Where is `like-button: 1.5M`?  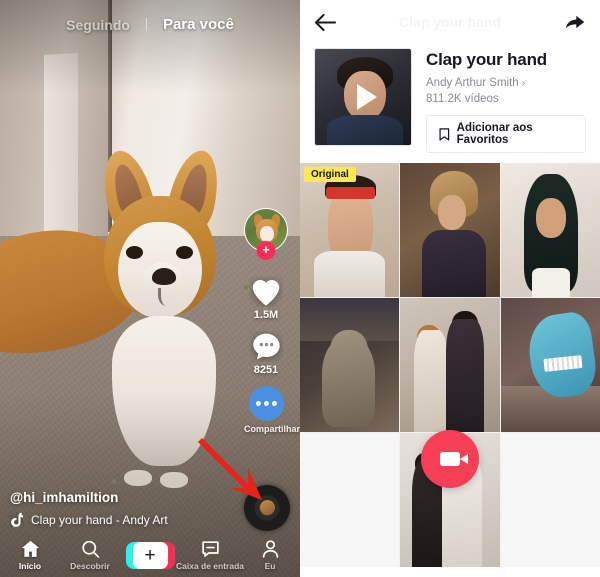 like-button: 1.5M is located at coordinates (266, 298).